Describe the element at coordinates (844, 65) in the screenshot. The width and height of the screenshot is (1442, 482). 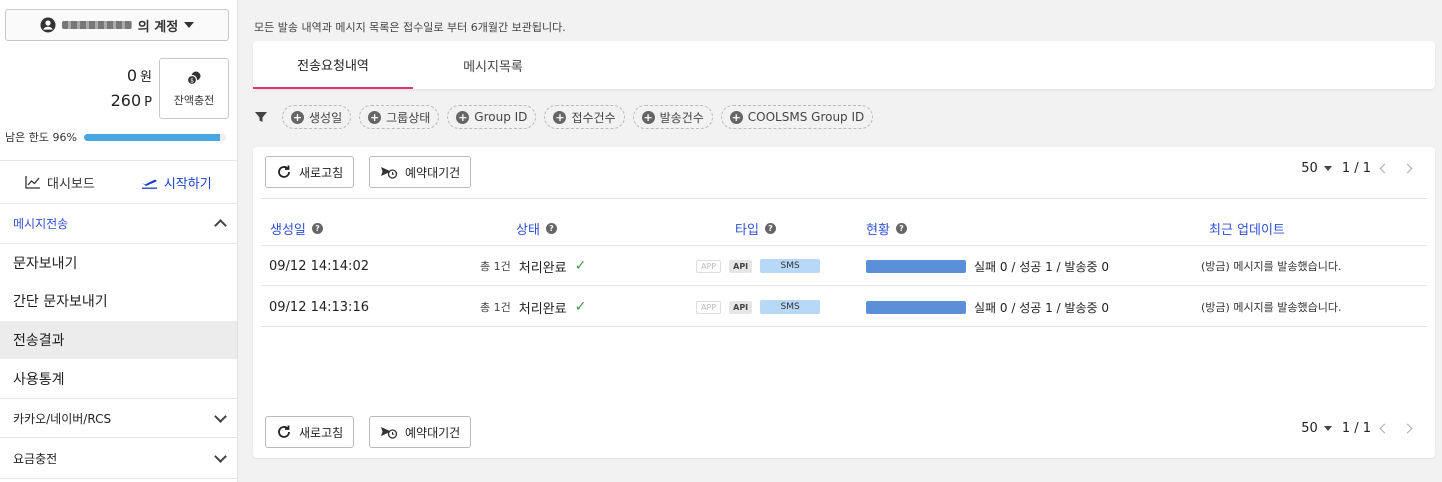
I see `tab-bar: 전송요청내역 메시지목록` at that location.